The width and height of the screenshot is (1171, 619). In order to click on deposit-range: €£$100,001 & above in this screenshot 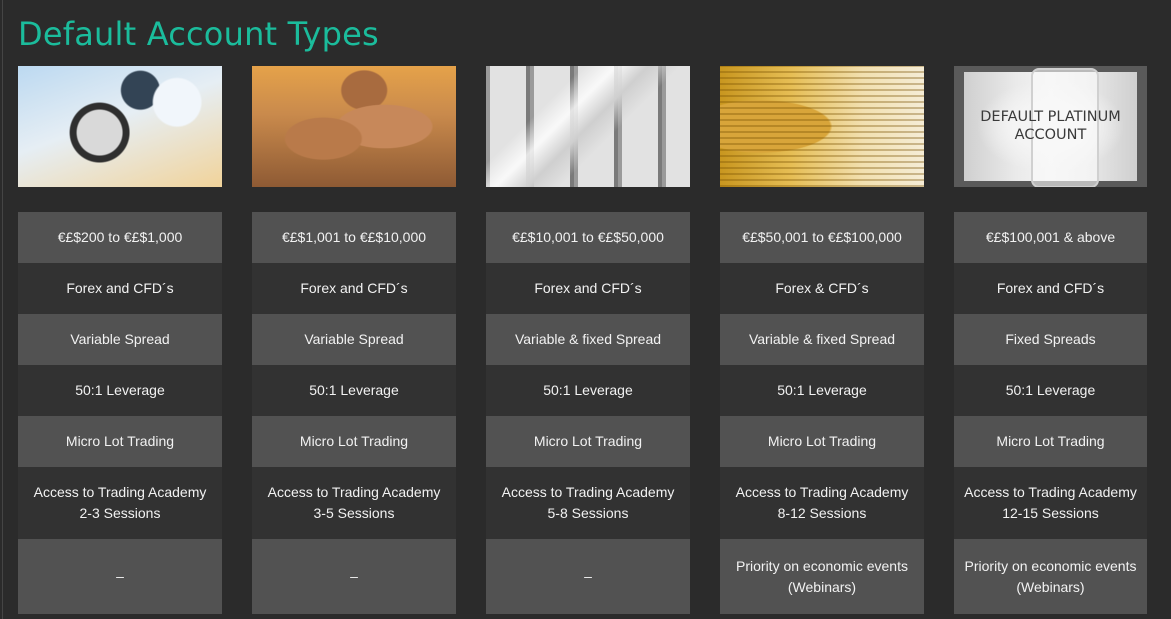, I will do `click(1050, 237)`.